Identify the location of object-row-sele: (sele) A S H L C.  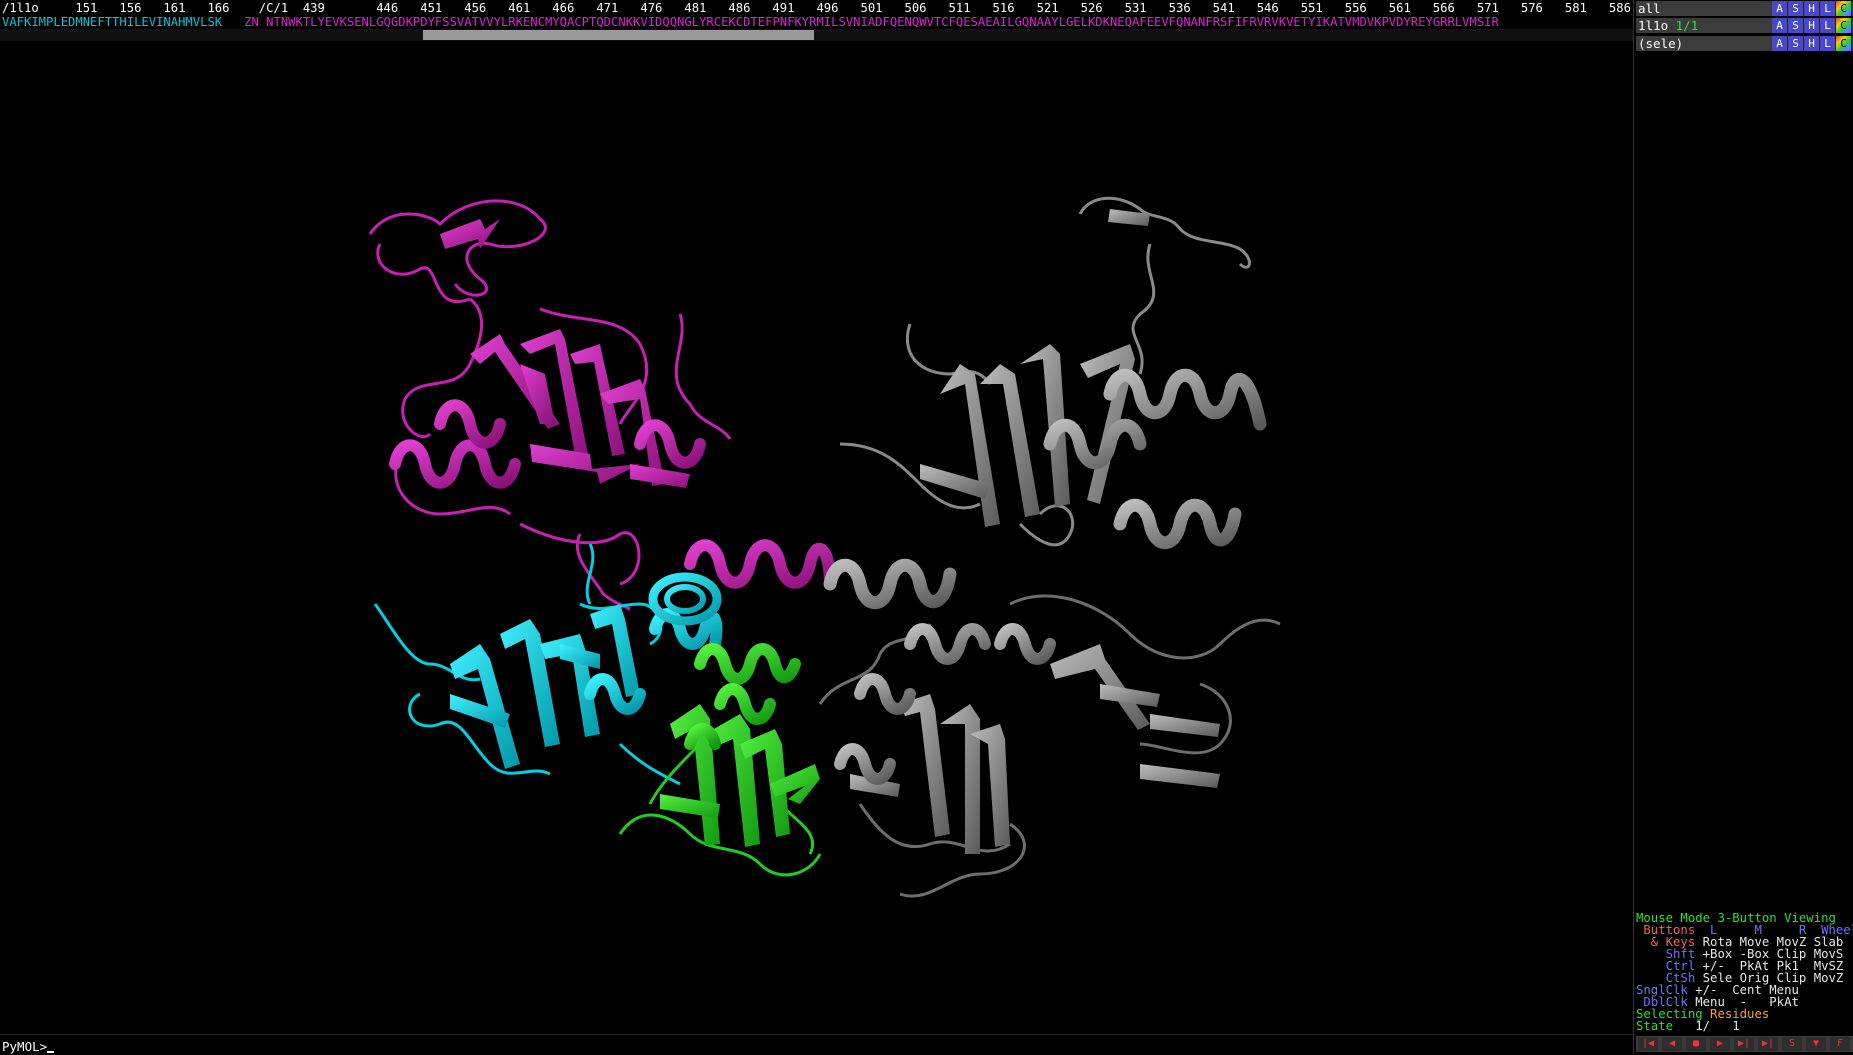
(1744, 43).